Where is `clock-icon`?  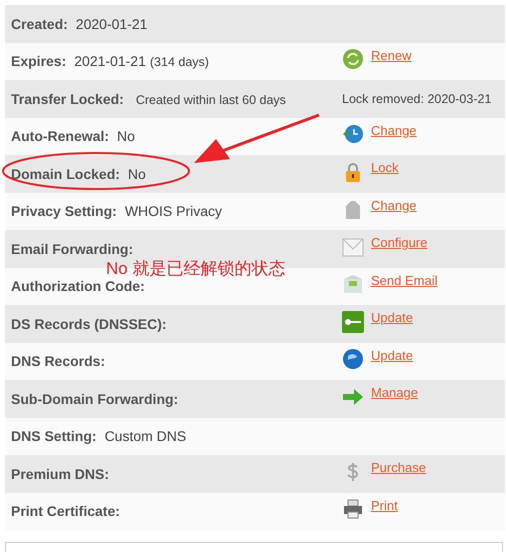
clock-icon is located at coordinates (353, 134).